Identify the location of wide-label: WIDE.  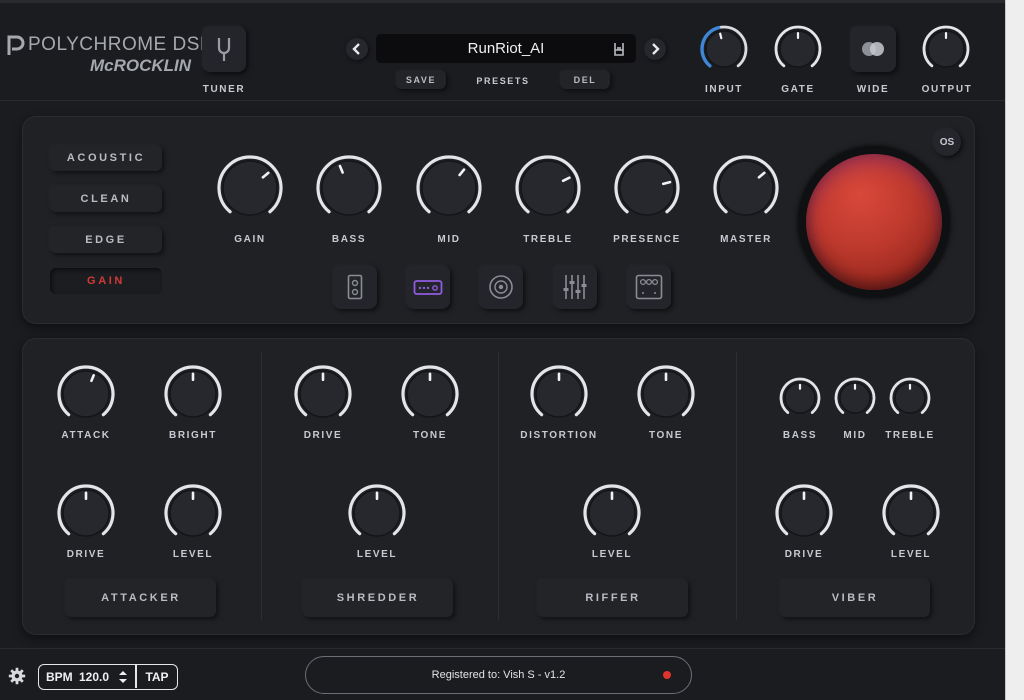
(873, 89).